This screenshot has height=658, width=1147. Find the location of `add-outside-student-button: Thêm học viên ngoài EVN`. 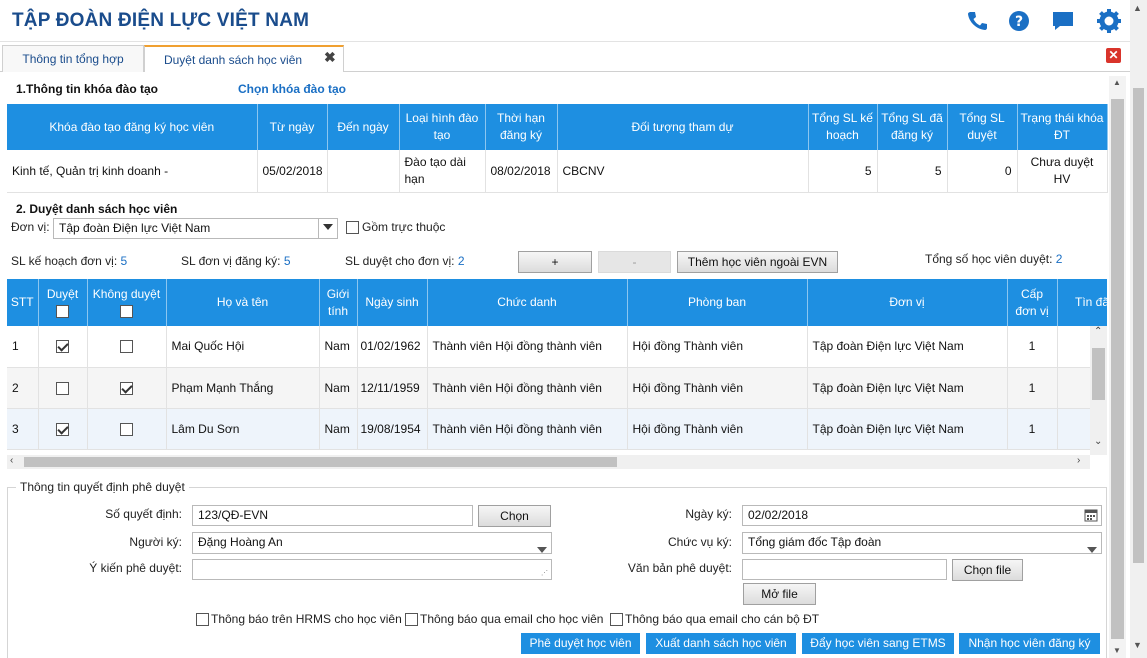

add-outside-student-button: Thêm học viên ngoài EVN is located at coordinates (757, 262).